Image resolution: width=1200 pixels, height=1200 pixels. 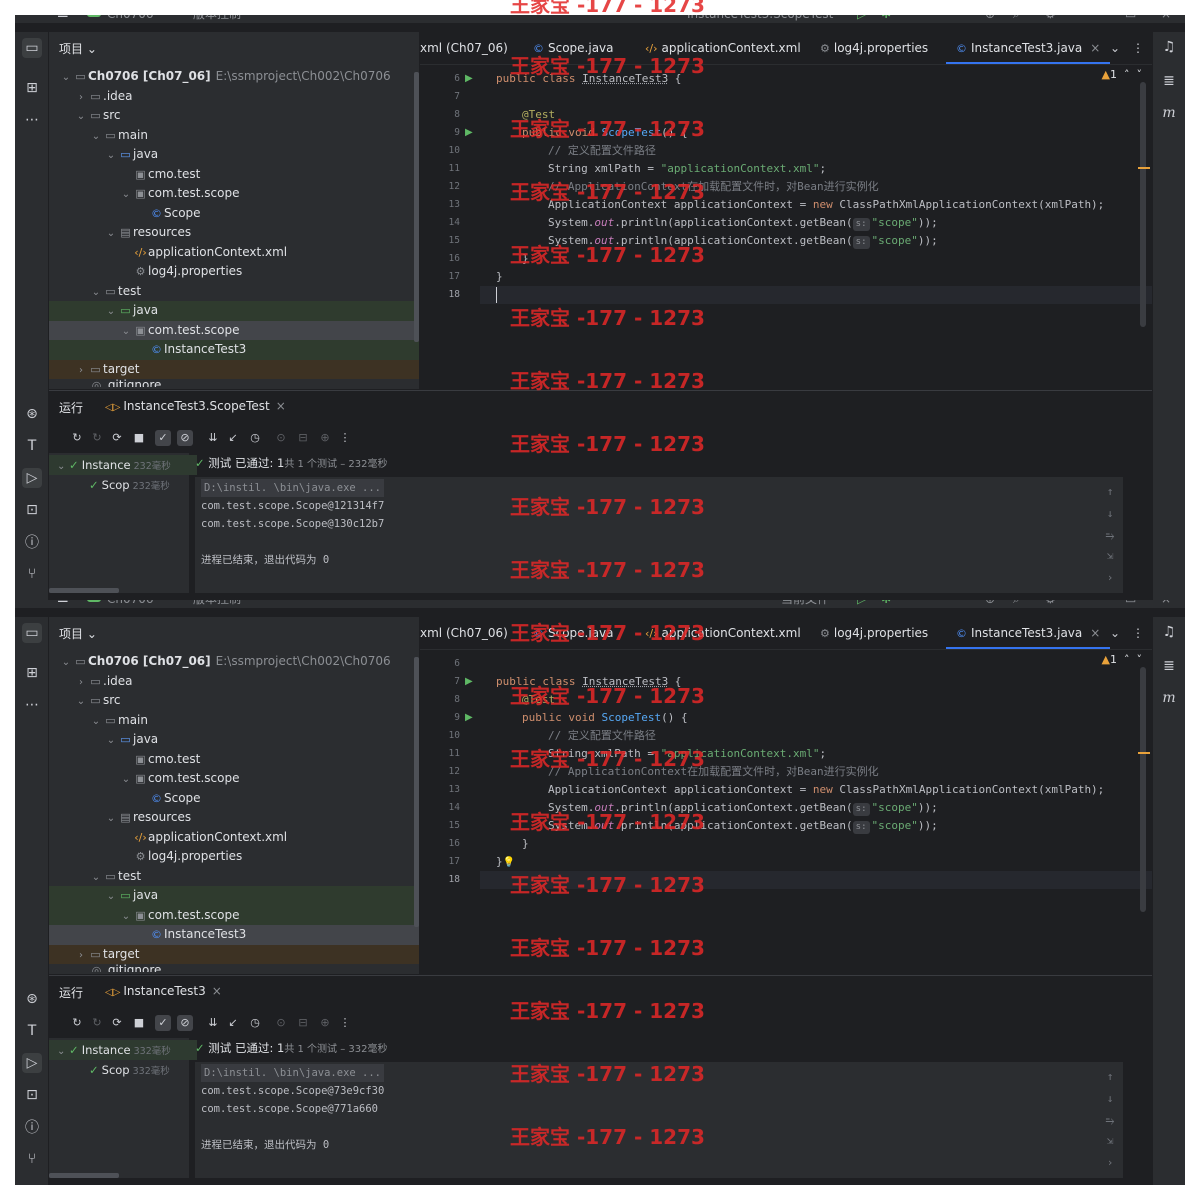 What do you see at coordinates (234, 292) in the screenshot?
I see `tree-node-test: ⌄ ▭ test` at bounding box center [234, 292].